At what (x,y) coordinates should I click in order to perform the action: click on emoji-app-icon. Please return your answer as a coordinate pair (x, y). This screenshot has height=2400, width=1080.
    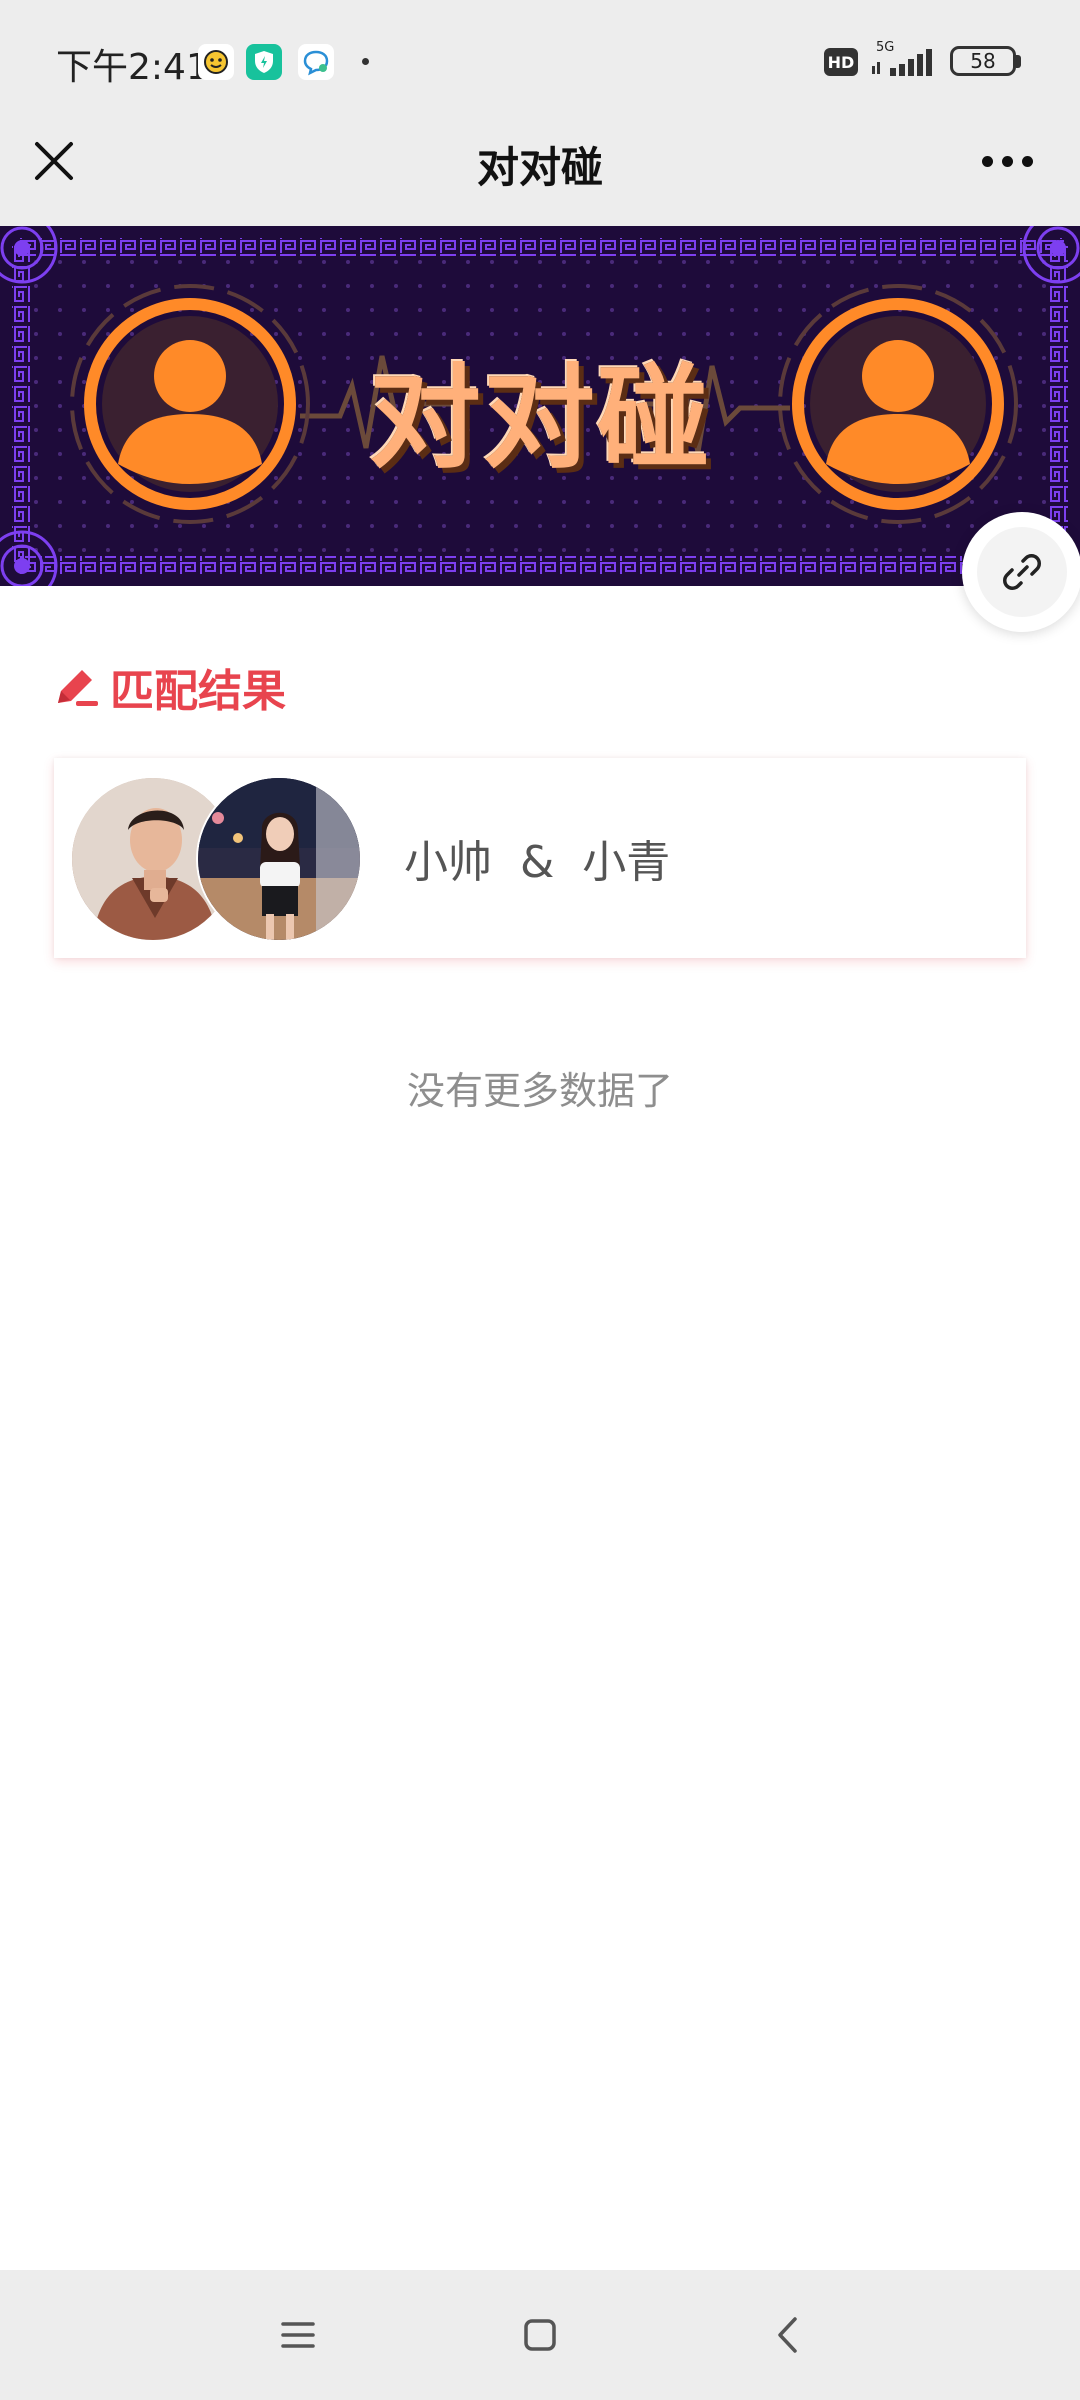
    Looking at the image, I should click on (216, 62).